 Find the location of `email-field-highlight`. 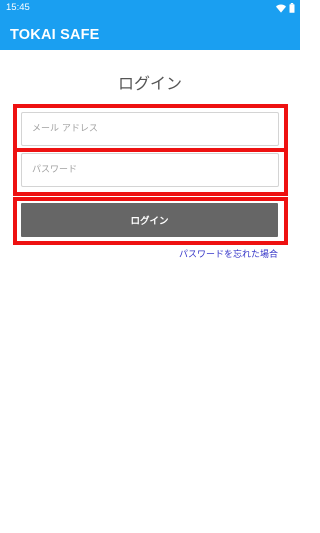

email-field-highlight is located at coordinates (150, 128).